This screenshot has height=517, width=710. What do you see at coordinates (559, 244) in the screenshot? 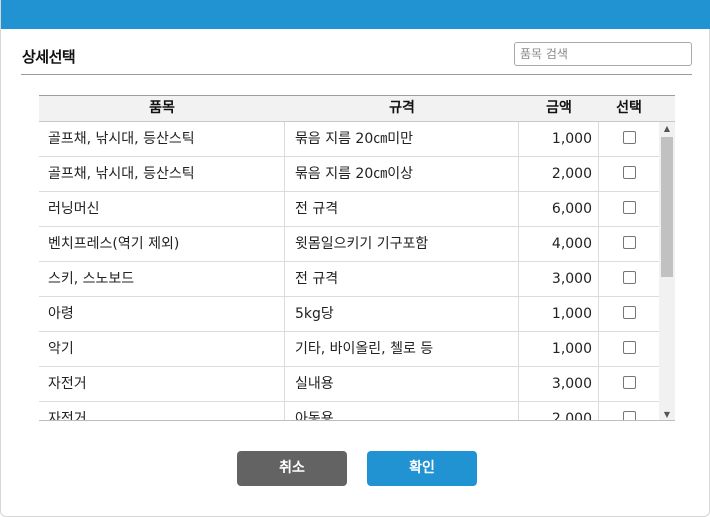
I see `cell-price: 4,000` at bounding box center [559, 244].